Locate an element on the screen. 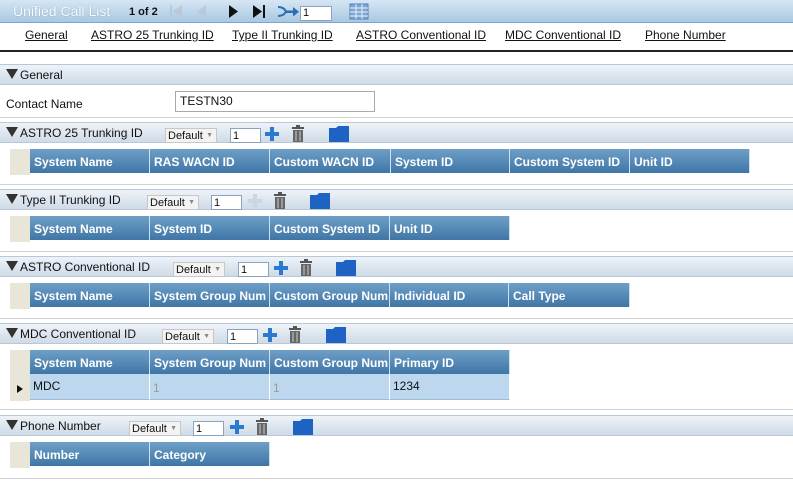  section-title: Phone Number is located at coordinates (60, 426).